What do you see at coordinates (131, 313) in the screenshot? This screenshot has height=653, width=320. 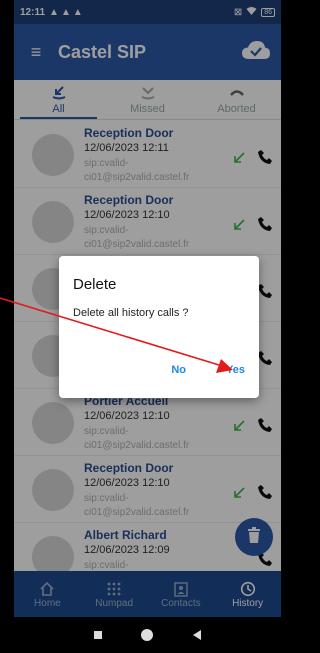 I see `dialog-message: Delete all history calls ?` at bounding box center [131, 313].